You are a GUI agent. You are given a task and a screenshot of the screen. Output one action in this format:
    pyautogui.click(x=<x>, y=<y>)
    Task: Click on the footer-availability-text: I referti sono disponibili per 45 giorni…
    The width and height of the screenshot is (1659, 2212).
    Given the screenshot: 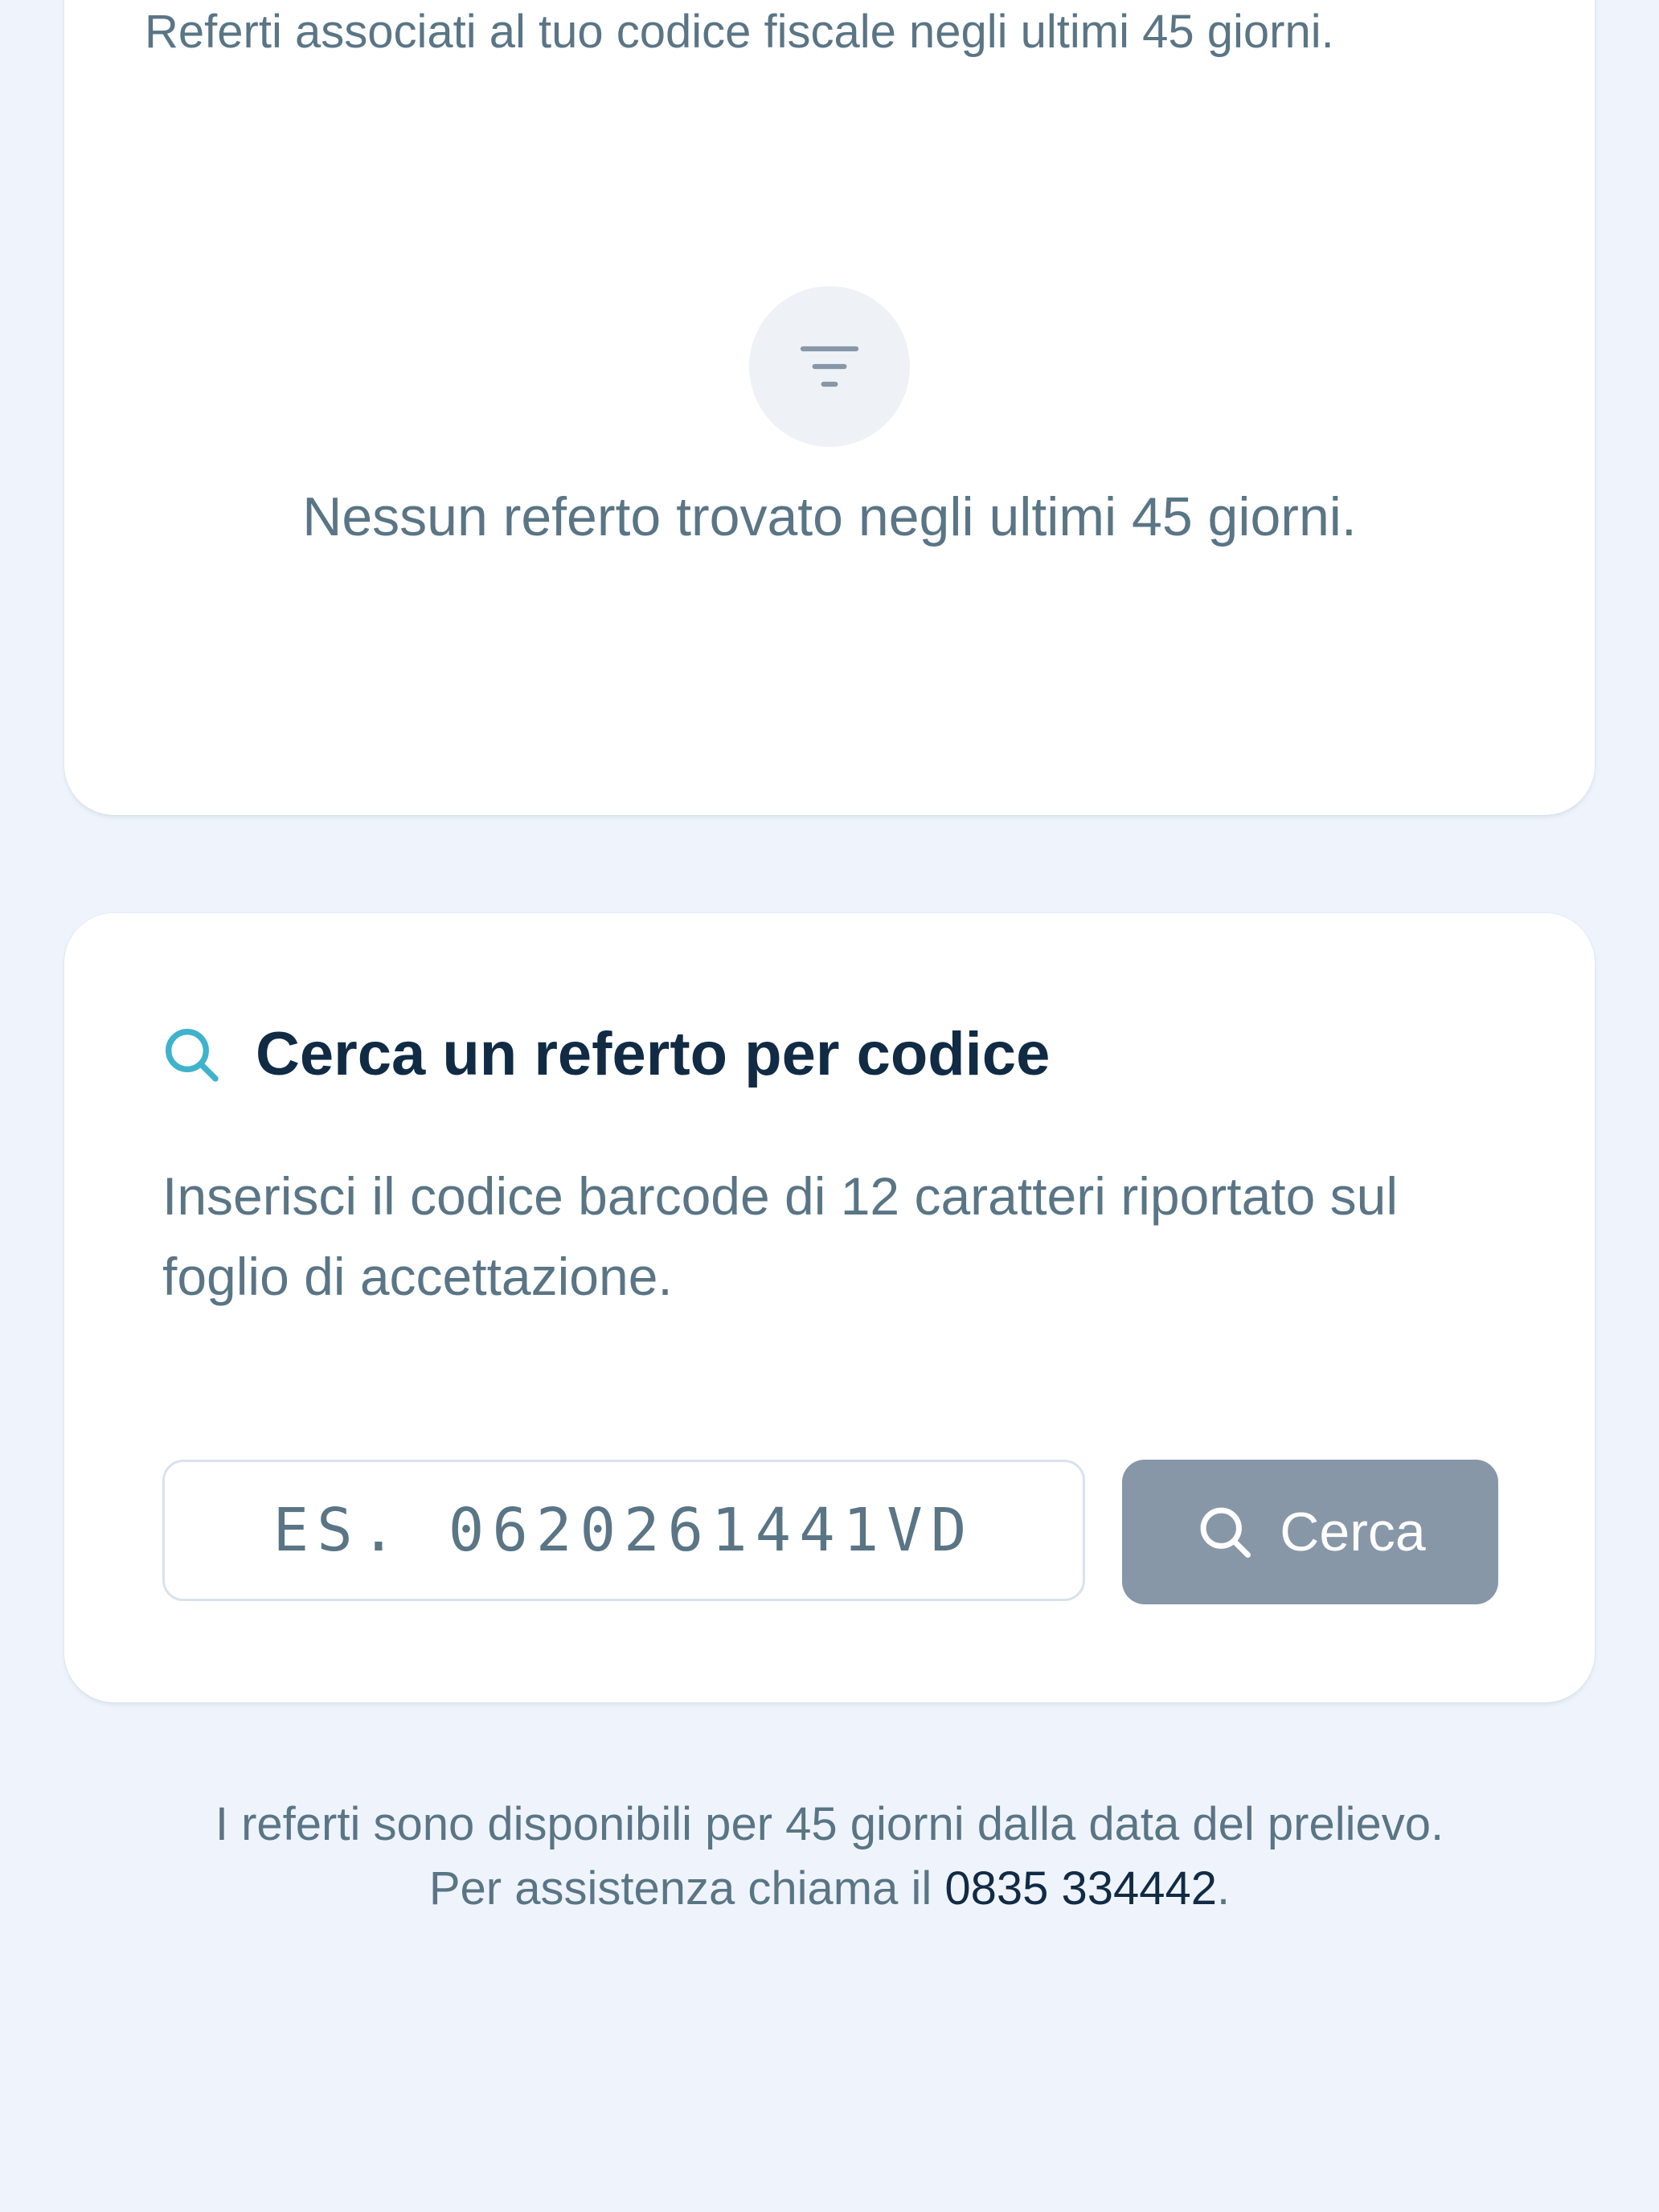 What is the action you would take?
    pyautogui.click(x=829, y=1824)
    